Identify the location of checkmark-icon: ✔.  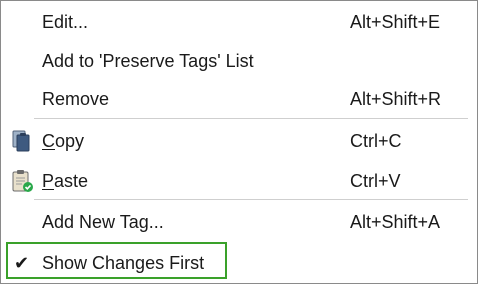
(22, 263).